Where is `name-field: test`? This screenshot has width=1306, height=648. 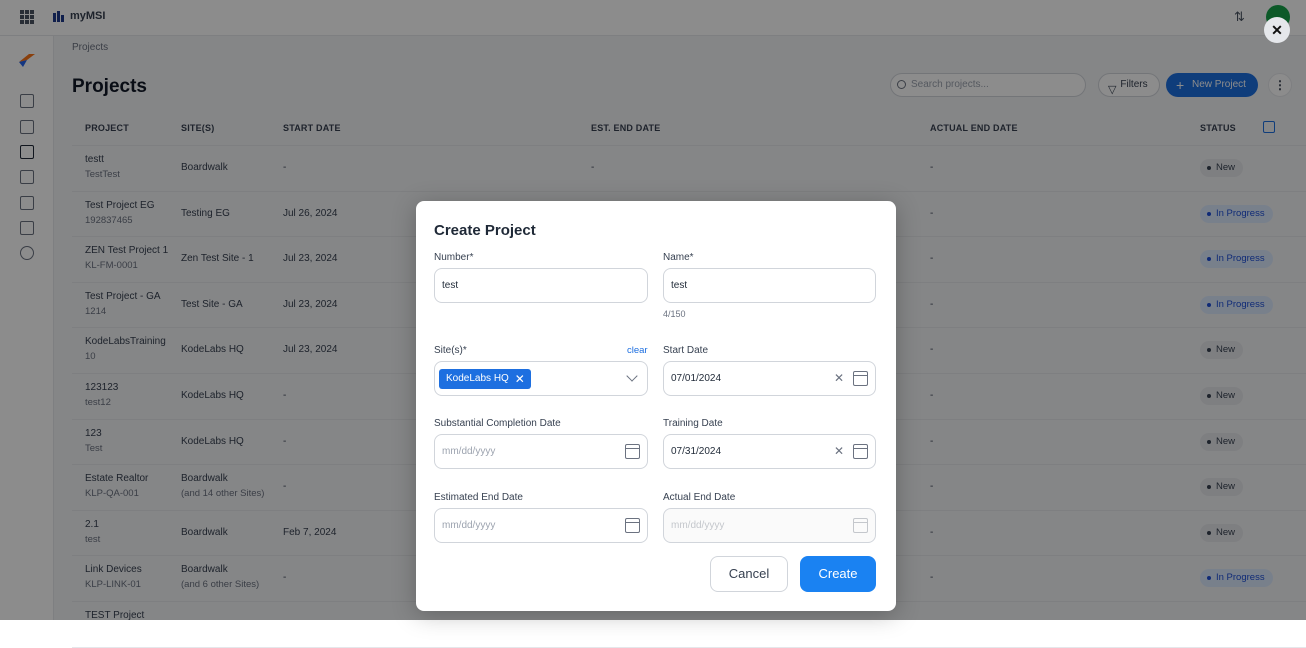
name-field: test is located at coordinates (769, 285).